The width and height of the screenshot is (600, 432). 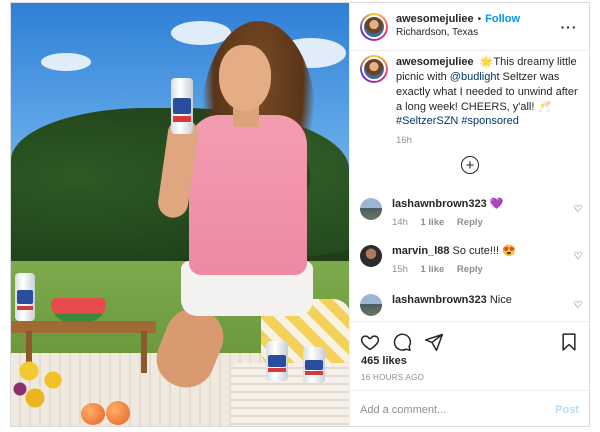 I want to click on caption-username: awesomejuliee, so click(x=435, y=62).